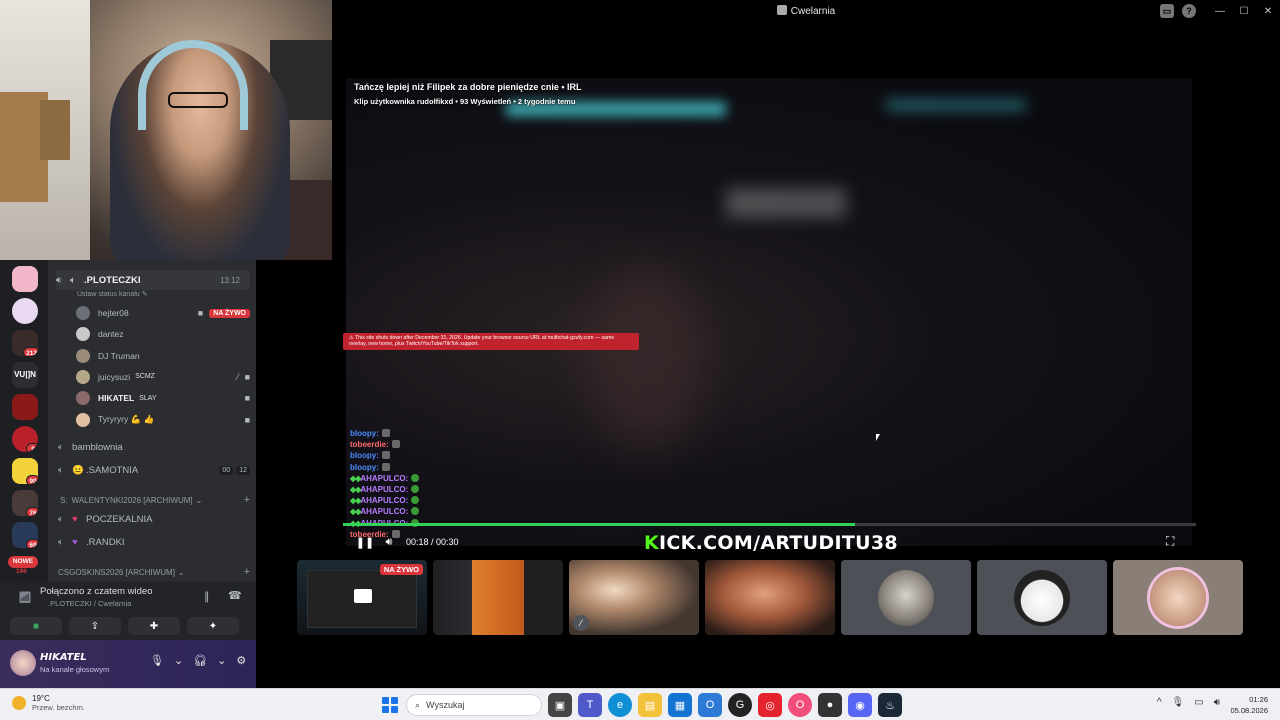 This screenshot has width=1280, height=720. I want to click on server-icon: 90, so click(25, 471).